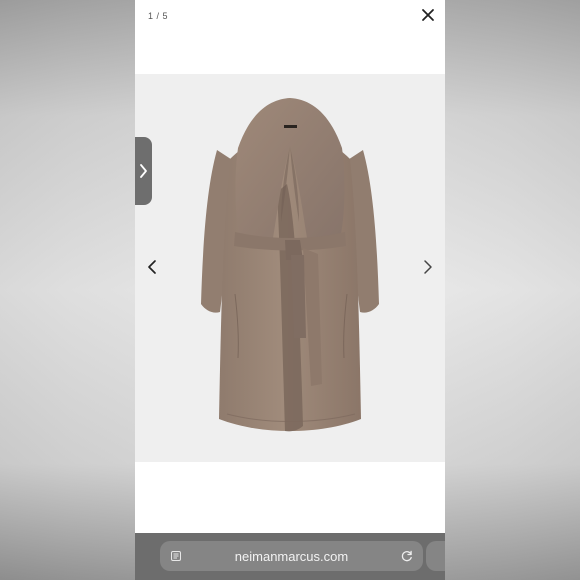  I want to click on close-icon, so click(428, 15).